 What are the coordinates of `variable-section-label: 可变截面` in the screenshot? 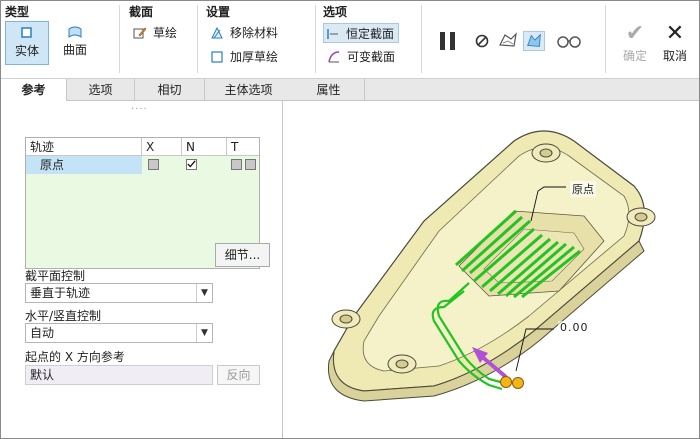 It's located at (371, 57).